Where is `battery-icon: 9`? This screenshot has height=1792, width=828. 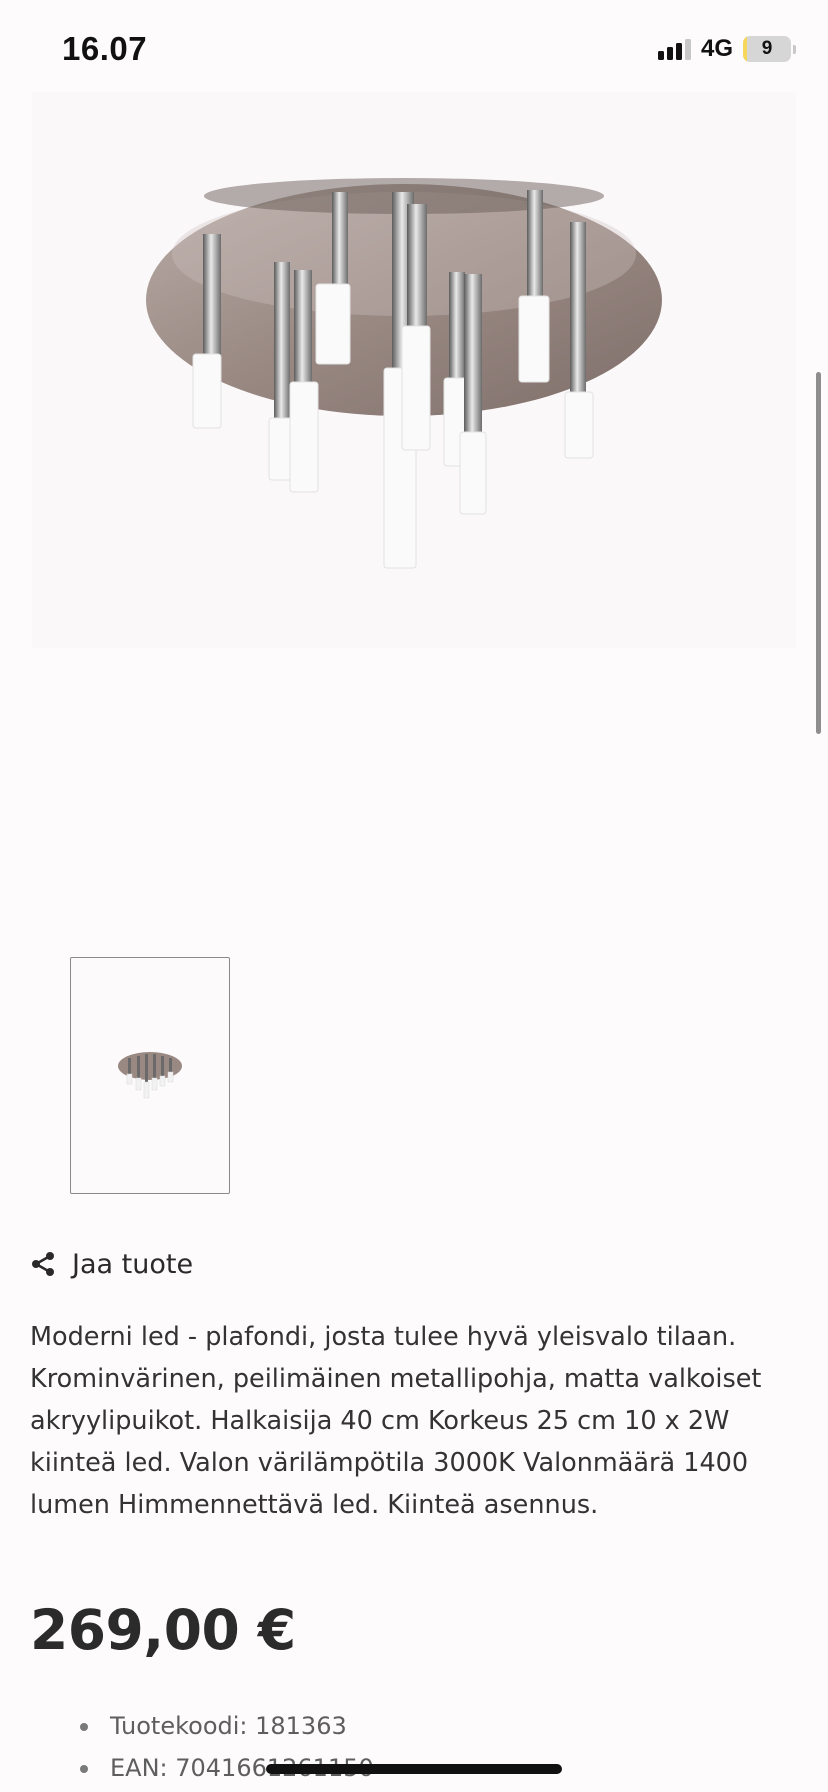 battery-icon: 9 is located at coordinates (767, 49).